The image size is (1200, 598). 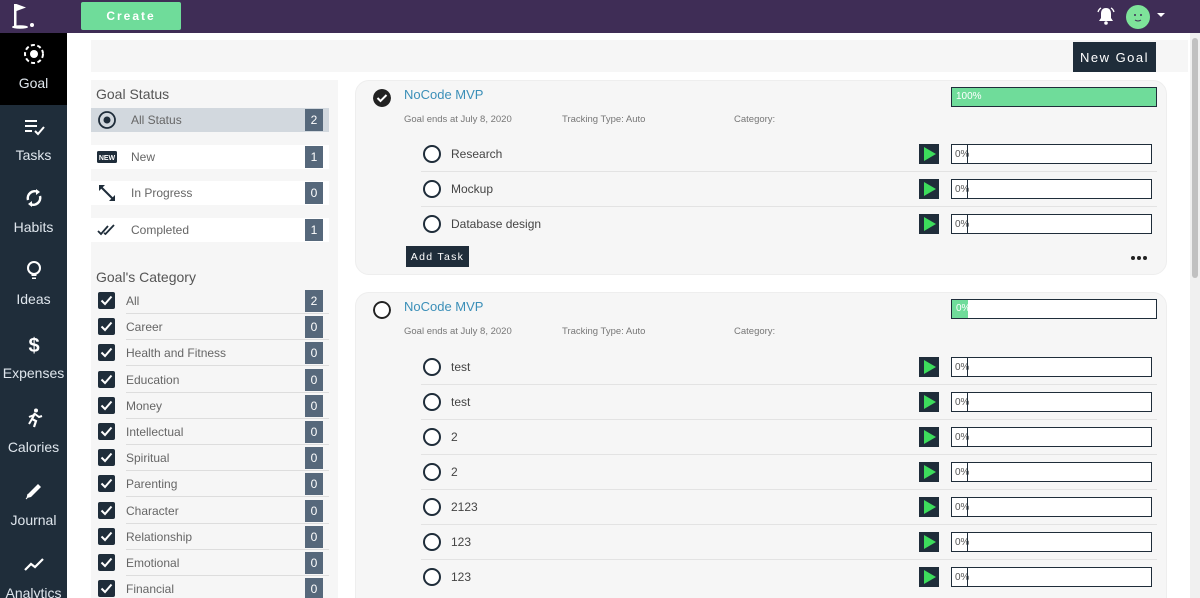 I want to click on category-filter-spiritual: Spiritual 0, so click(x=210, y=458).